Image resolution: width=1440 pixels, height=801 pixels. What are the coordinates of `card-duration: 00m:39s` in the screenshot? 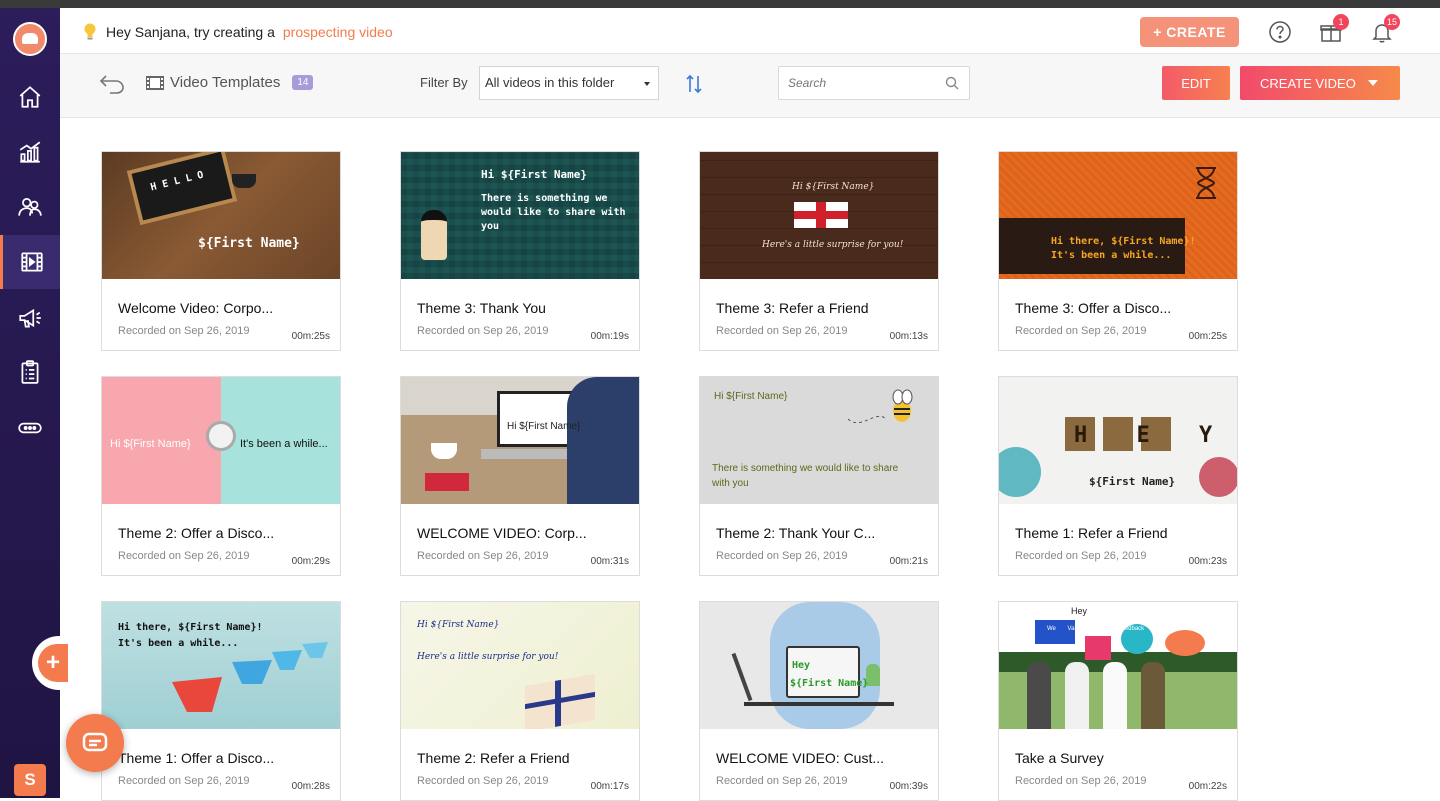 It's located at (908, 786).